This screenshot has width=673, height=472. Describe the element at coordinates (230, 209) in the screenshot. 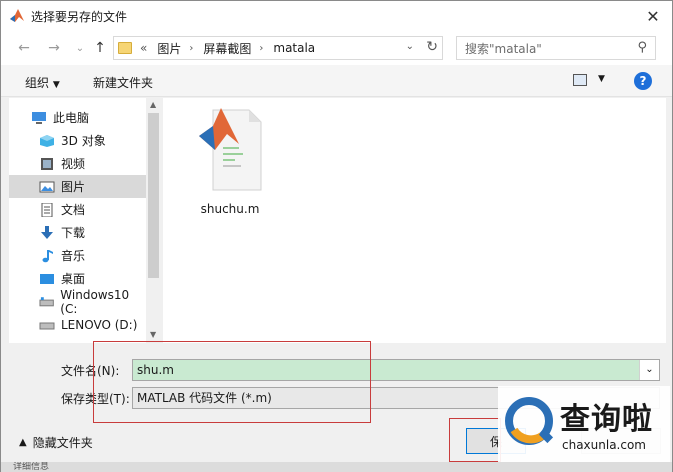

I see `file-name: shuchu.m` at that location.